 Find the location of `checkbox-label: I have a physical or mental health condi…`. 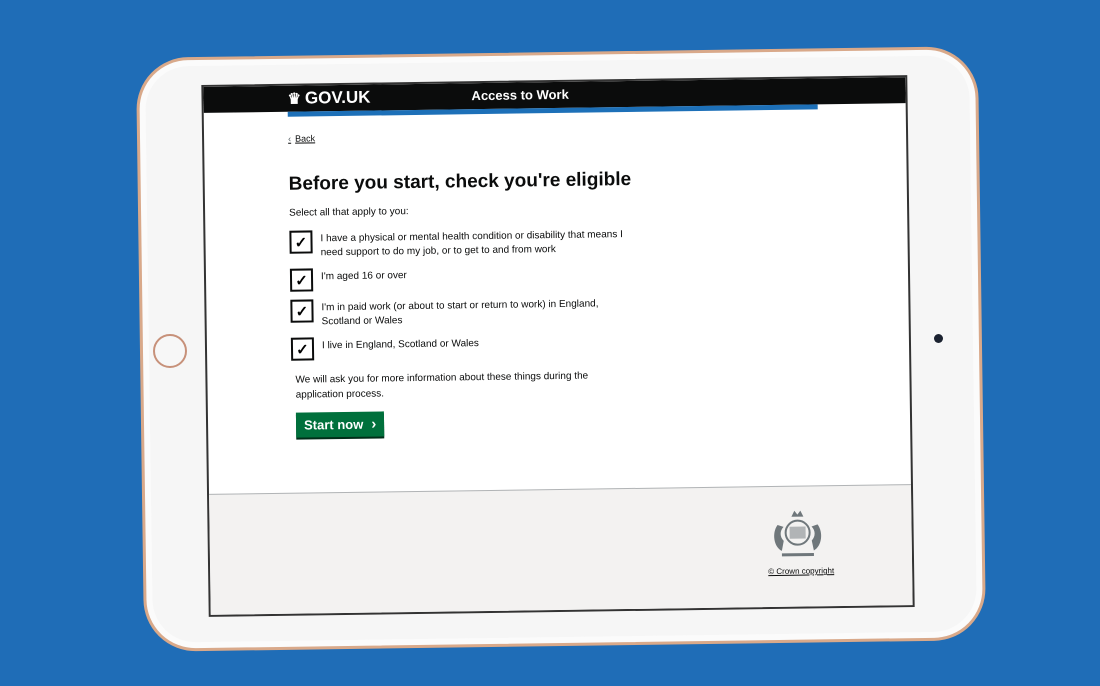

checkbox-label: I have a physical or mental health condi… is located at coordinates (475, 243).